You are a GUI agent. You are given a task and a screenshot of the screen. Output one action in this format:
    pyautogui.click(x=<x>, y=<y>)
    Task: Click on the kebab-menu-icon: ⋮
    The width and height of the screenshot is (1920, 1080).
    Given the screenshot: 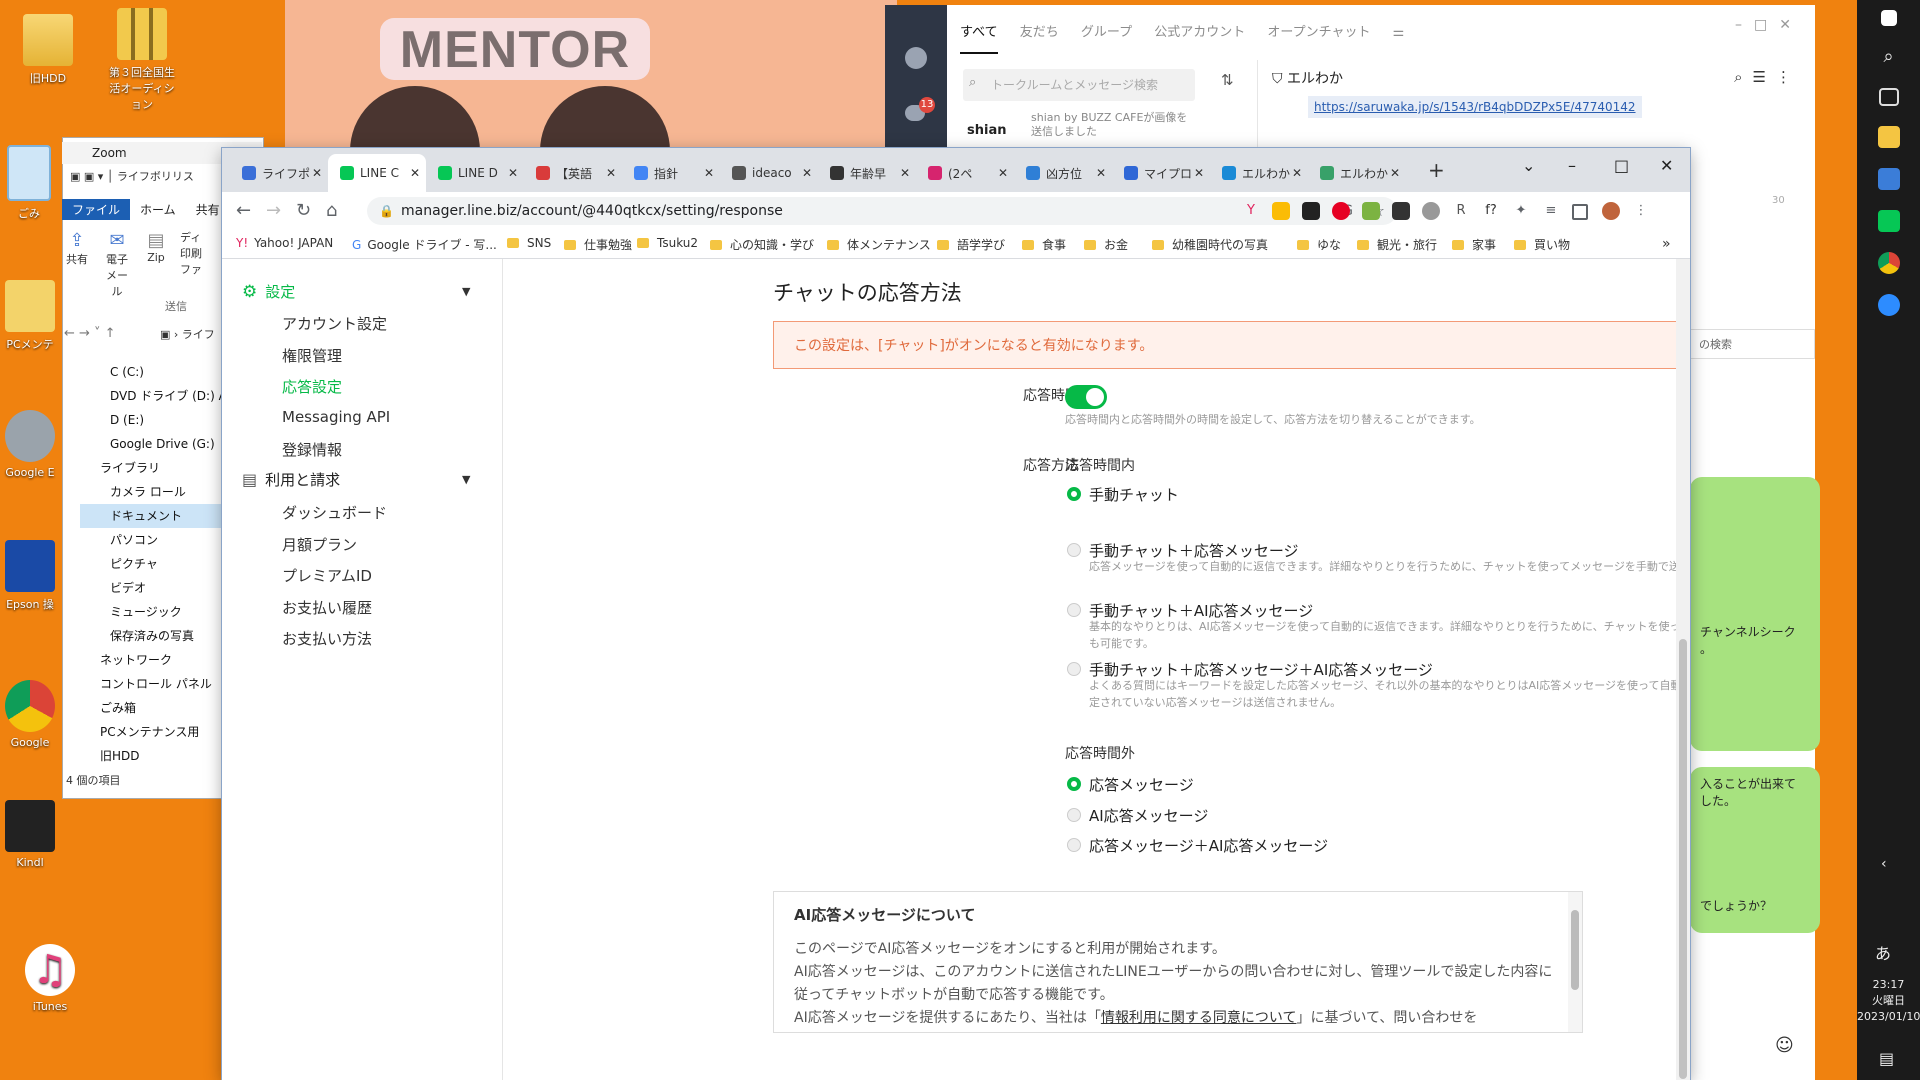 What is the action you would take?
    pyautogui.click(x=1641, y=211)
    